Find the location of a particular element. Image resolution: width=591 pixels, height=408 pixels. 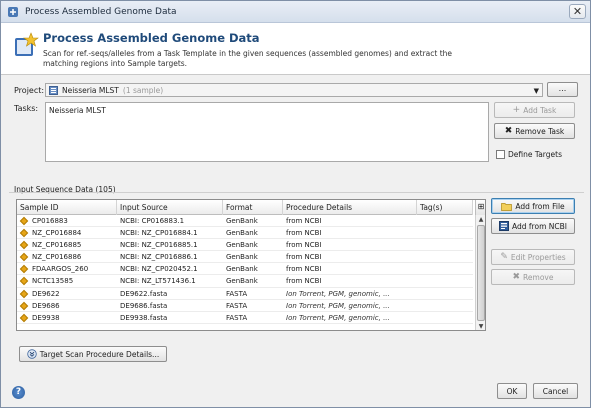

edit-properties-button: ✎ Edit Properties is located at coordinates (533, 257).